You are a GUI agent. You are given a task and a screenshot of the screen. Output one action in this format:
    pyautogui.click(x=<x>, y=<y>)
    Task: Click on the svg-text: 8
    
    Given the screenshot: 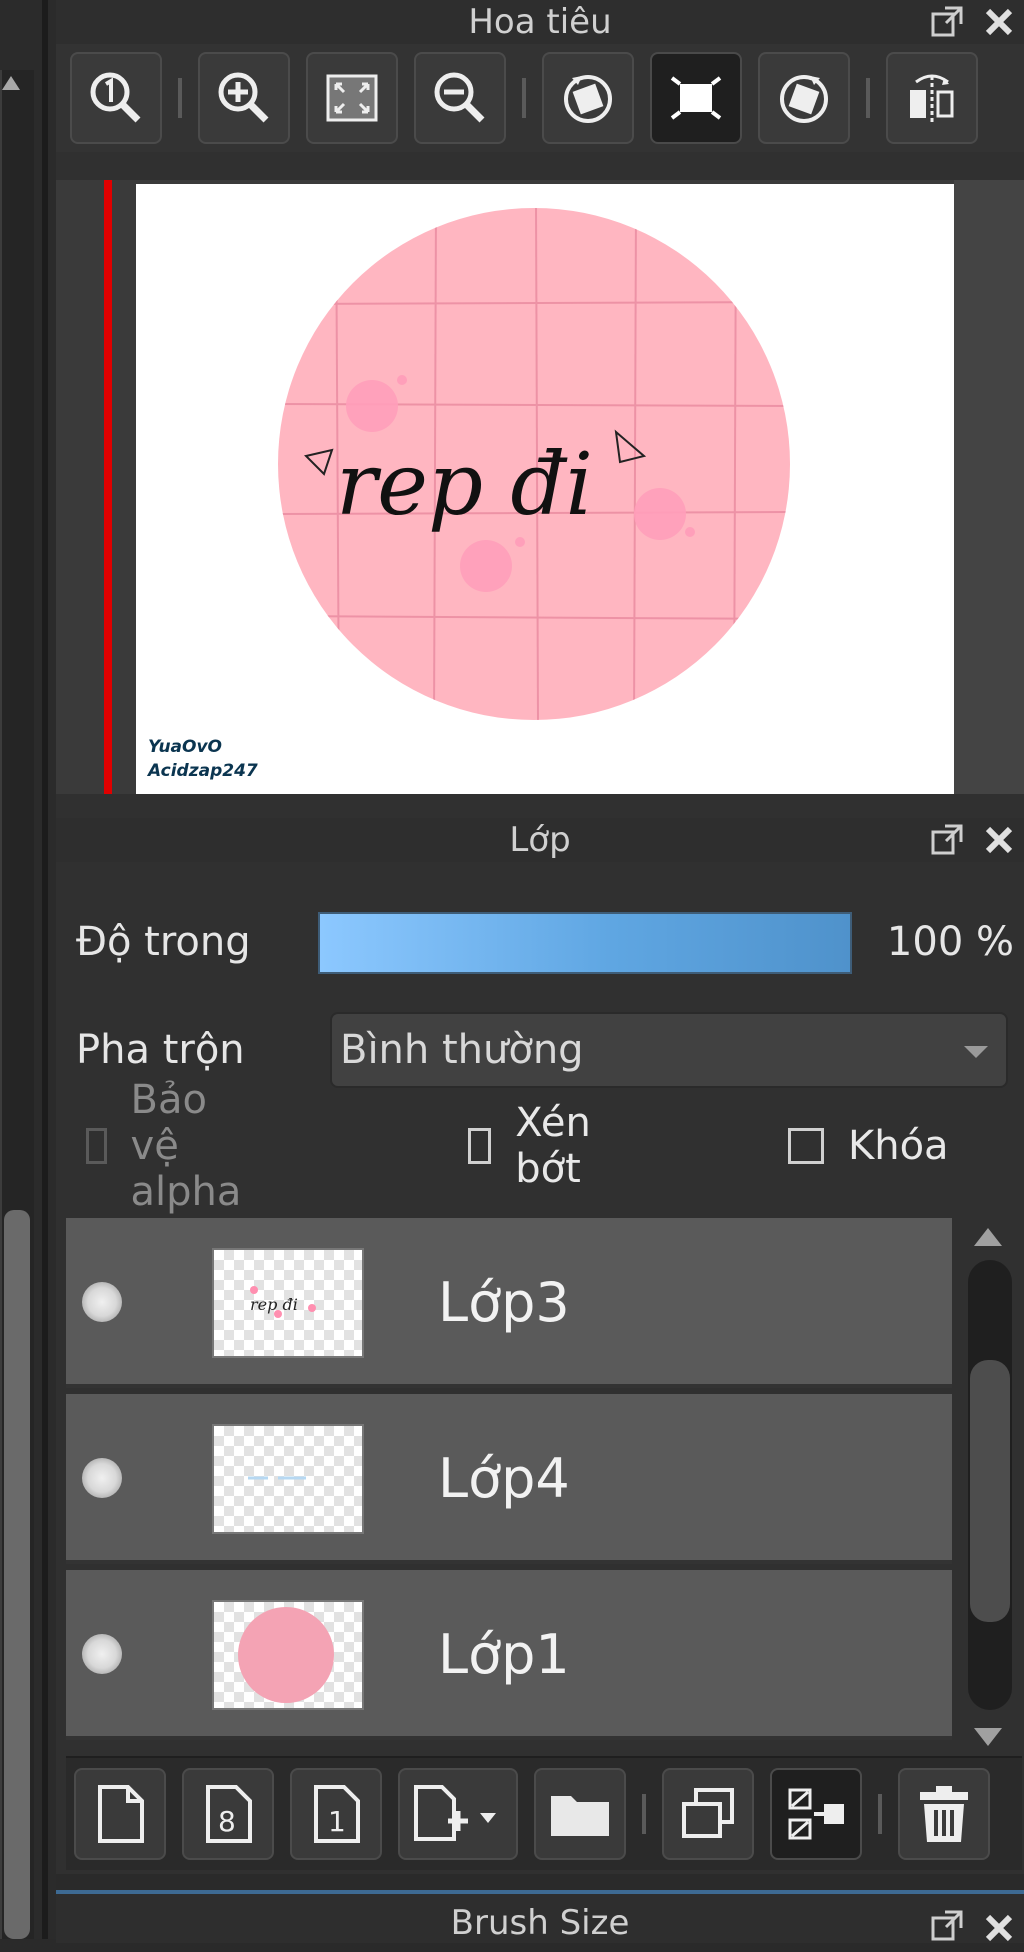 What is the action you would take?
    pyautogui.click(x=227, y=1821)
    